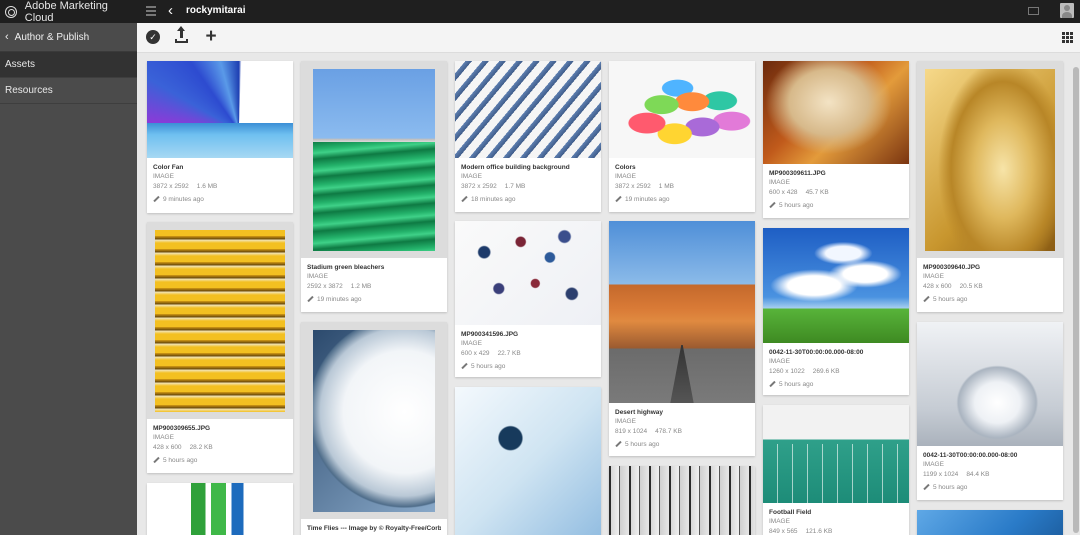 This screenshot has width=1080, height=535. Describe the element at coordinates (817, 192) in the screenshot. I see `asset-size: 45.7 KB` at that location.